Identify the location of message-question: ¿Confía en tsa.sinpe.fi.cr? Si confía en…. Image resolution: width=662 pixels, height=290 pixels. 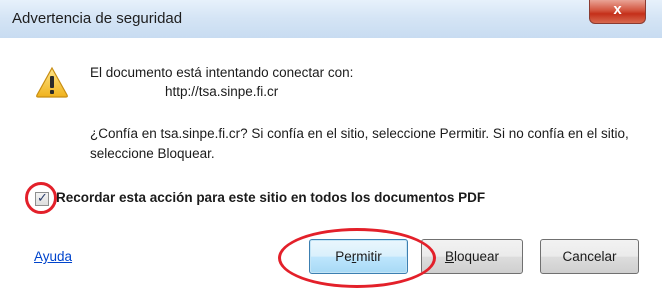
(359, 143).